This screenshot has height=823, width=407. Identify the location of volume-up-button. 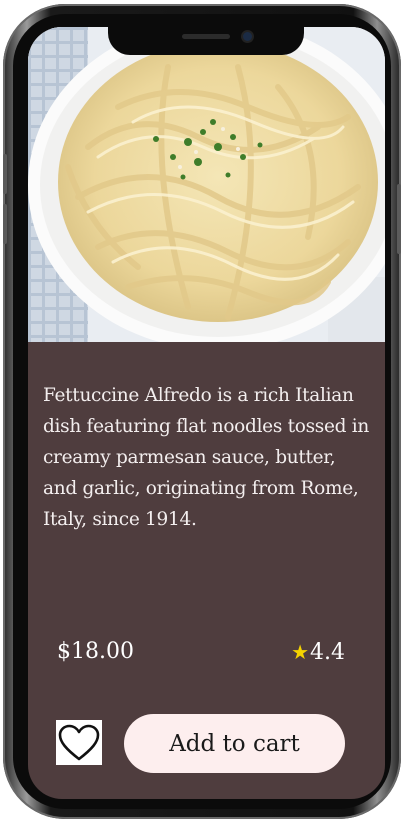
(5, 174).